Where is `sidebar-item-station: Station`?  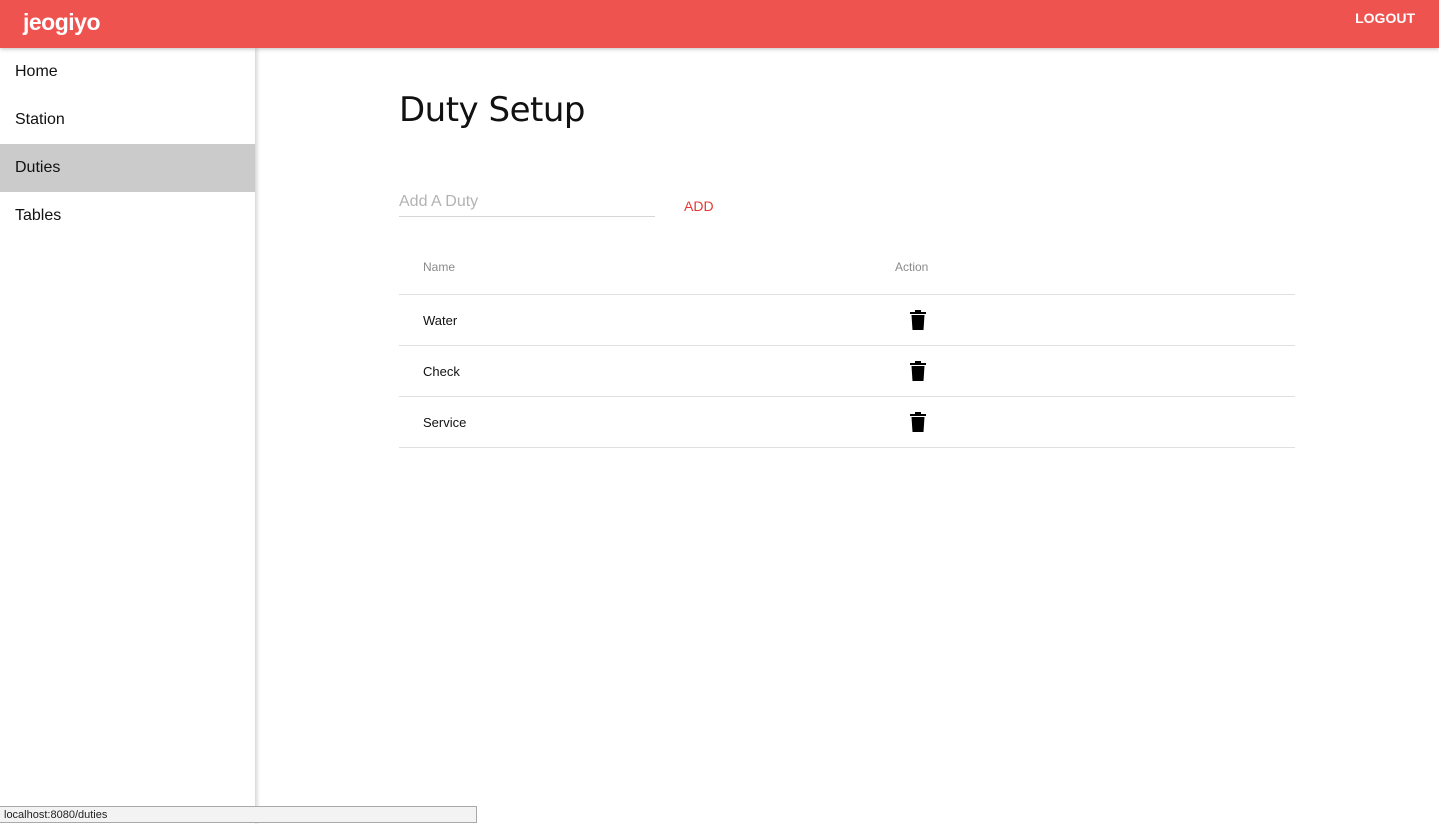
sidebar-item-station: Station is located at coordinates (127, 120).